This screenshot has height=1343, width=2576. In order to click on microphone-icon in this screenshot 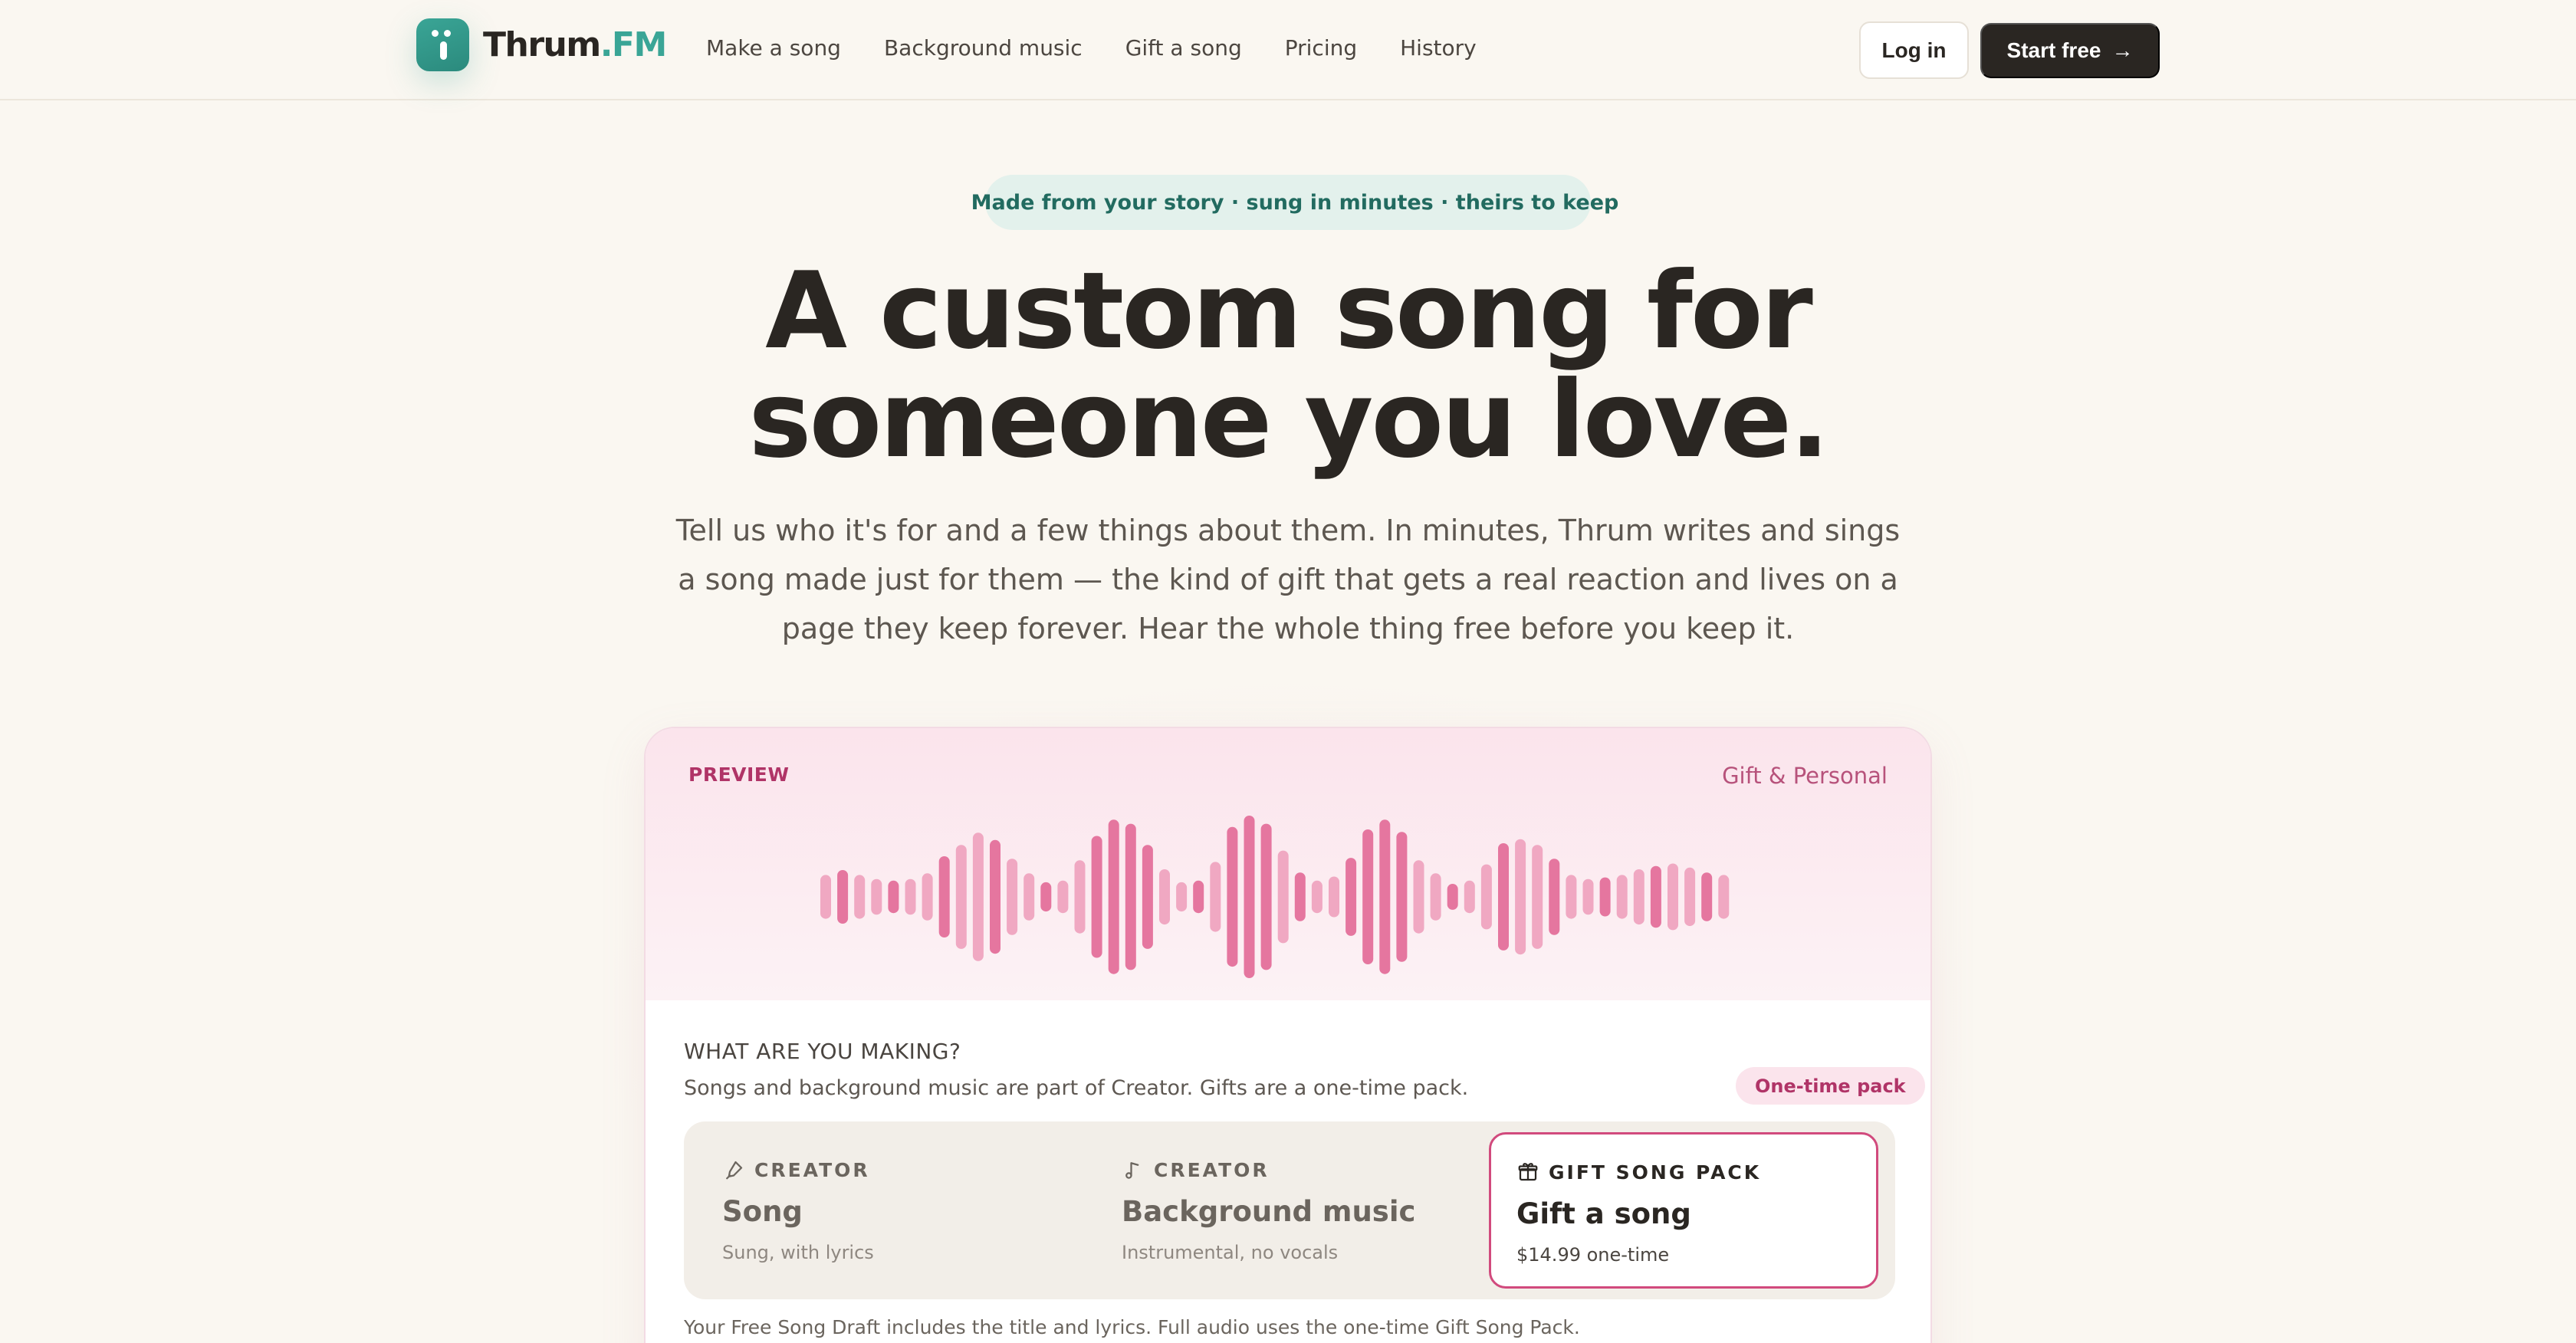, I will do `click(735, 1170)`.